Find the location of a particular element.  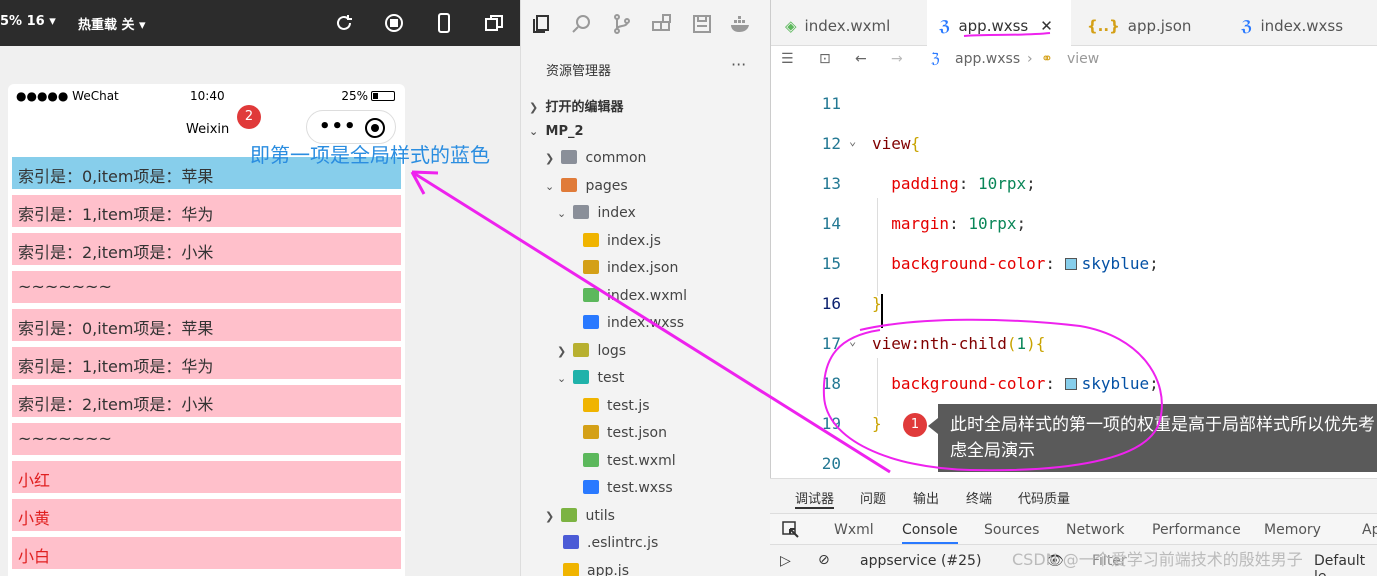

breadcrumb-symbol: view is located at coordinates (1083, 59).